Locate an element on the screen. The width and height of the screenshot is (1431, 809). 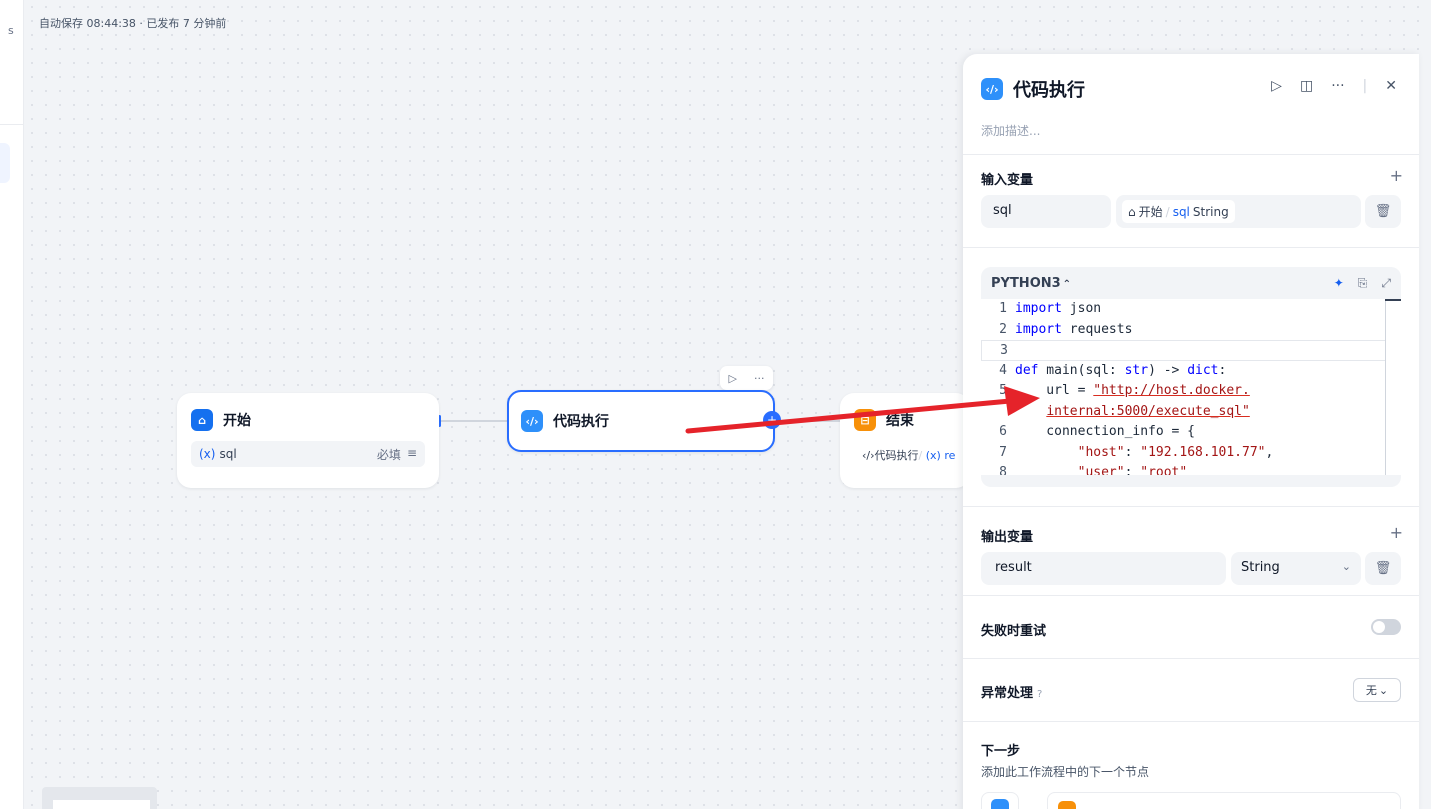
code-ref-icon: ‹/› is located at coordinates (868, 455).